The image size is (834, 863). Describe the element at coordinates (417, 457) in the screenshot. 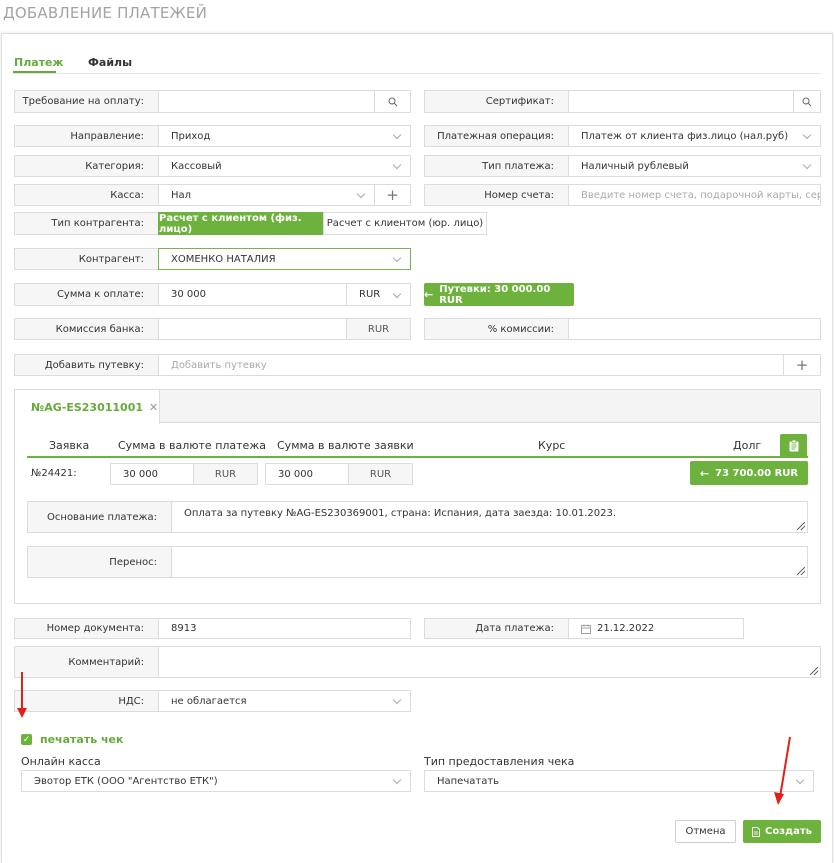

I see `table-header-underline` at that location.